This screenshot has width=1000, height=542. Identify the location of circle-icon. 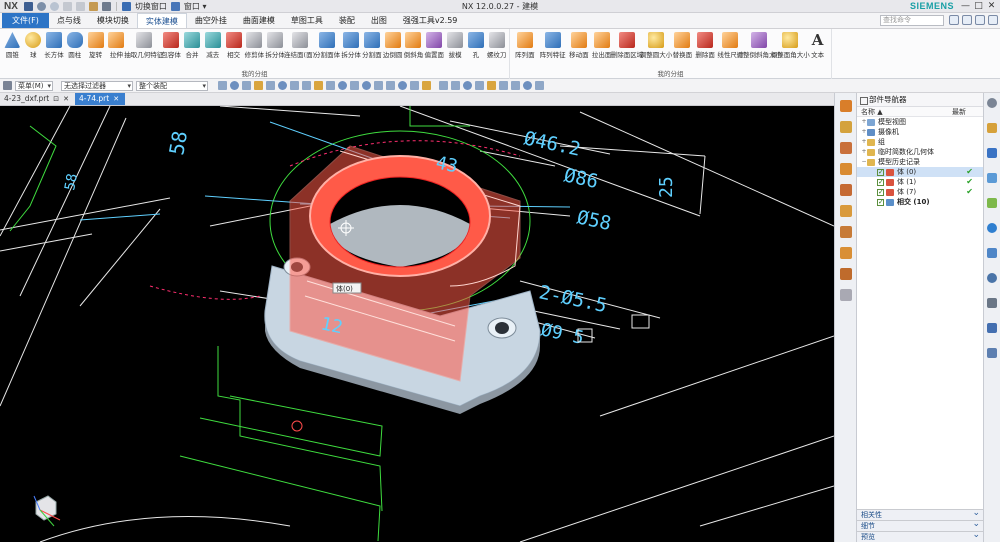
(366, 85).